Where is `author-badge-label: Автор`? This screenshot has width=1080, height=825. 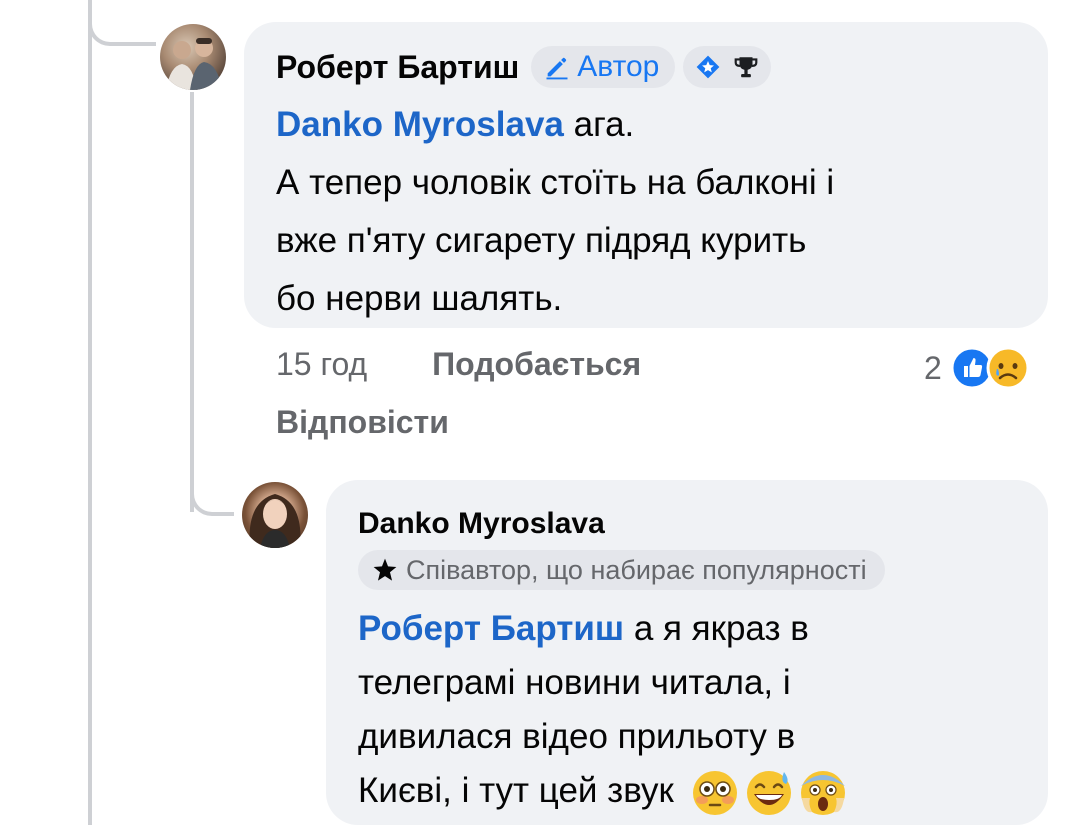 author-badge-label: Автор is located at coordinates (618, 66).